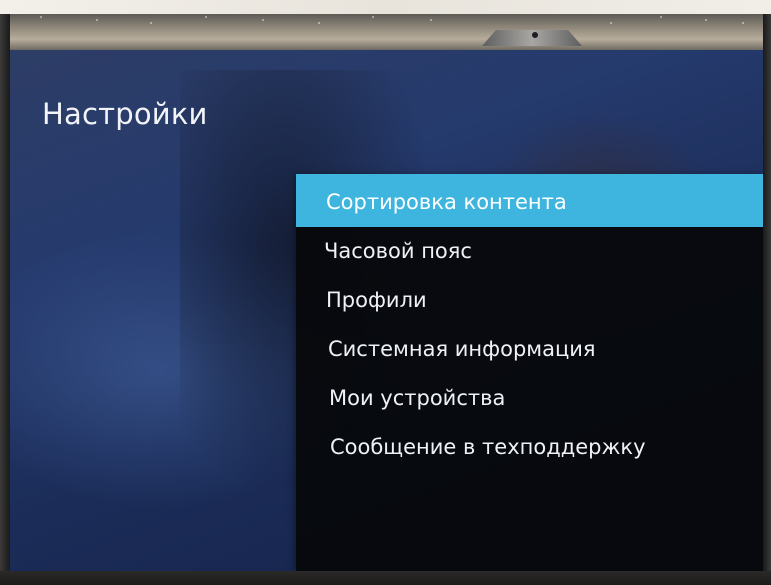 The width and height of the screenshot is (771, 585). I want to click on tv-bezel-top, so click(385, 32).